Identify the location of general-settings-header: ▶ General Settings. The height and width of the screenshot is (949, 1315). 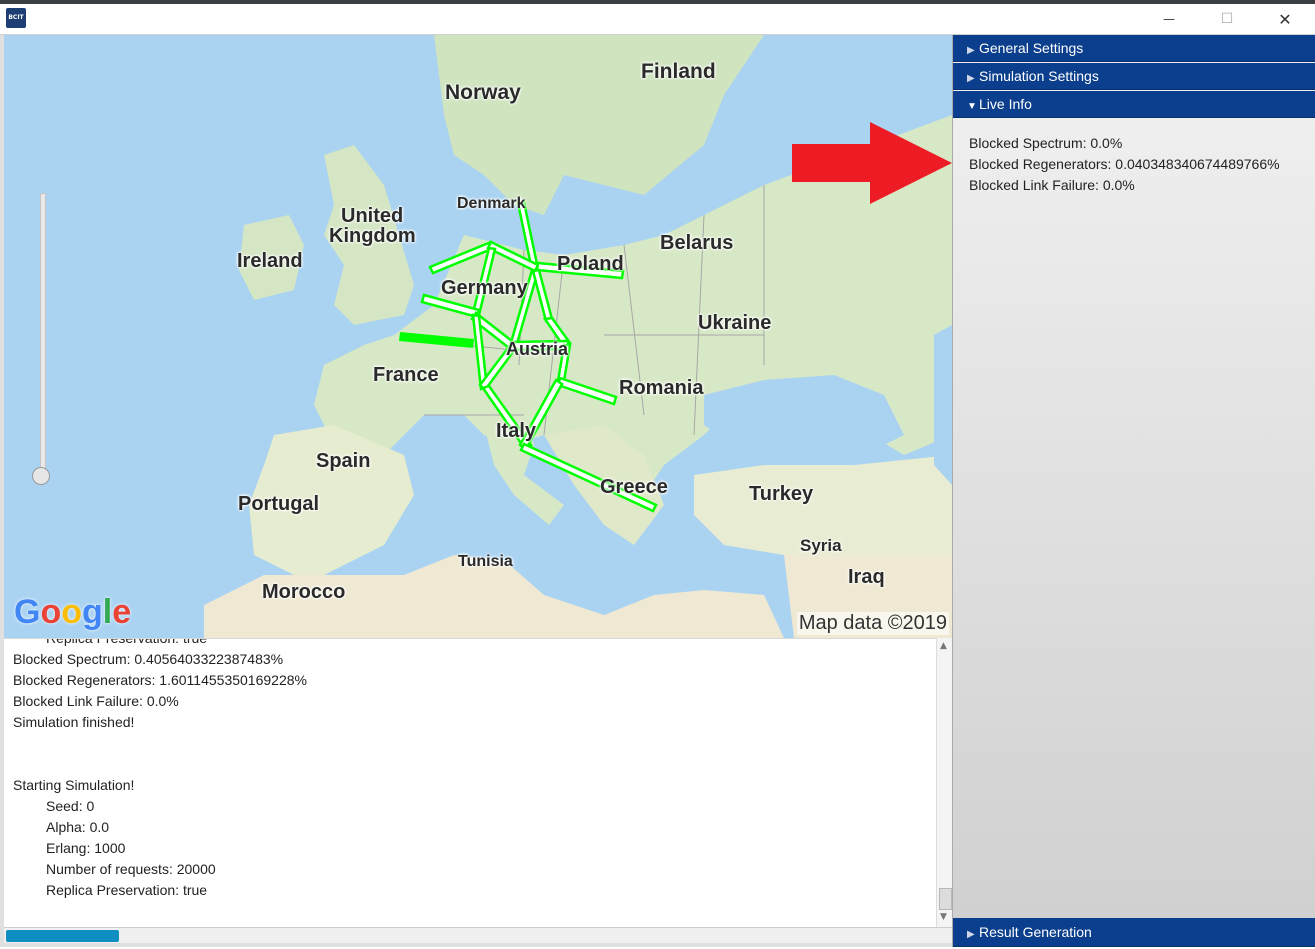
(1134, 48).